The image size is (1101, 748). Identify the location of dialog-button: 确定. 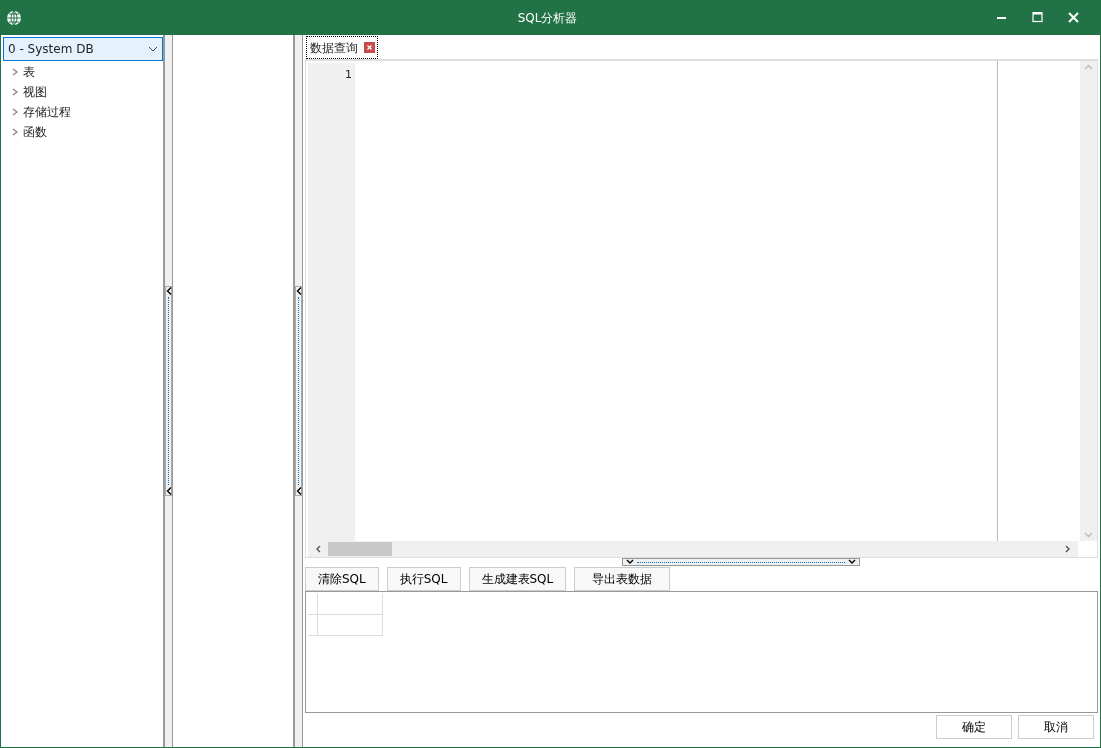
(974, 727).